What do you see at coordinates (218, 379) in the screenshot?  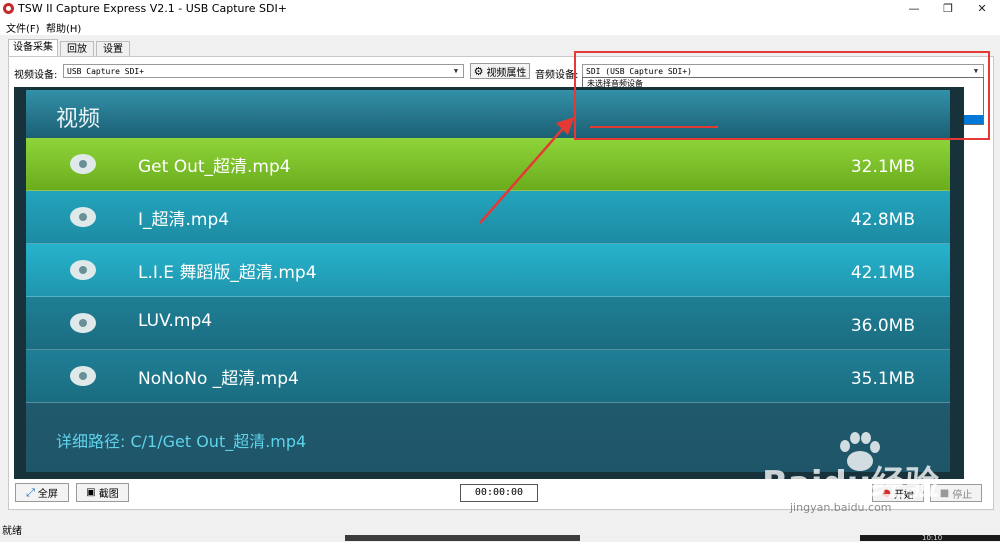 I see `file-name: NoNoNo _超清.mp4` at bounding box center [218, 379].